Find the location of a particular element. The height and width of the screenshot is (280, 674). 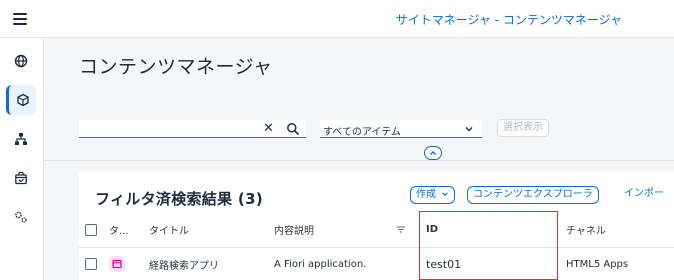

search-icon is located at coordinates (293, 129).